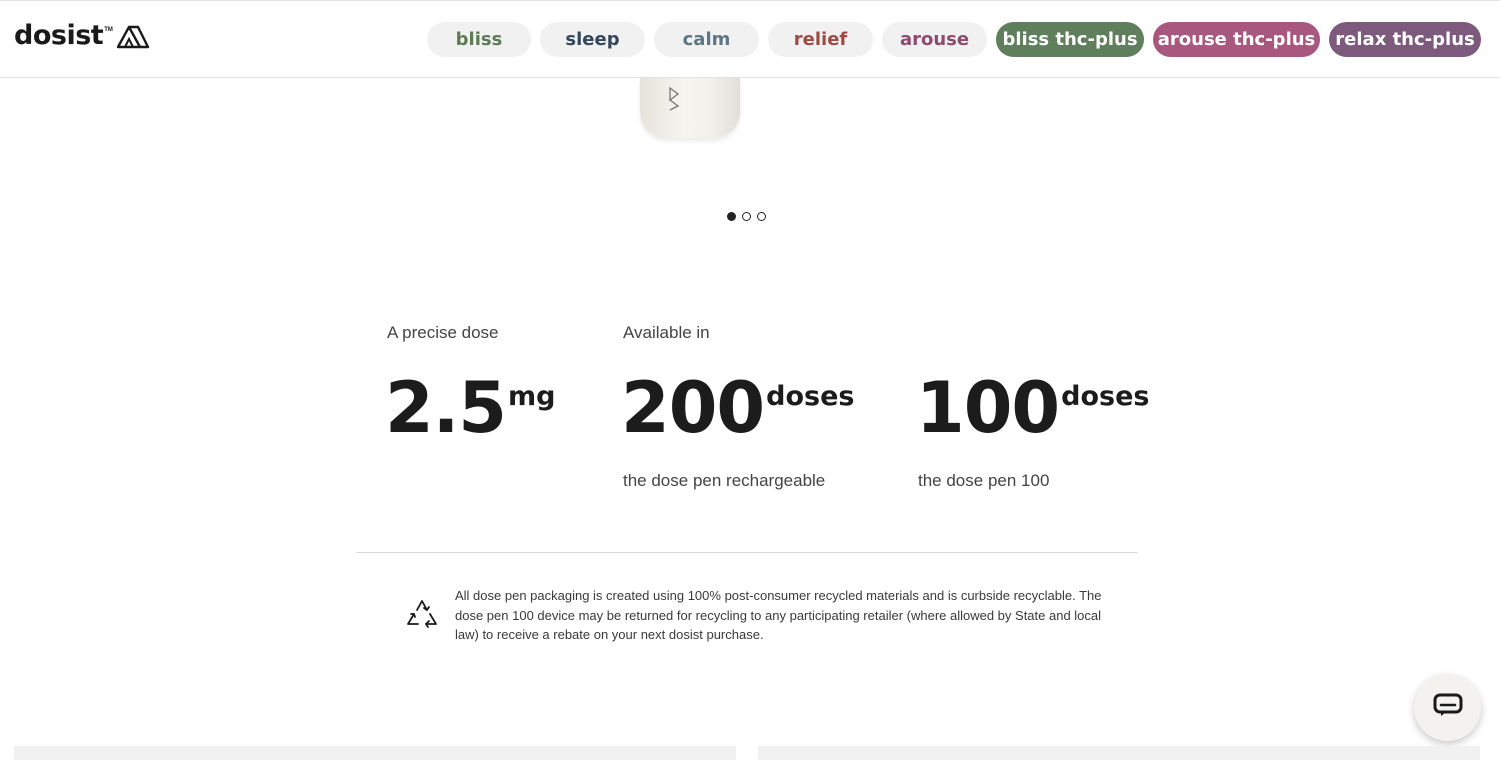 The height and width of the screenshot is (760, 1500). I want to click on nav-pill-calm: calm, so click(706, 39).